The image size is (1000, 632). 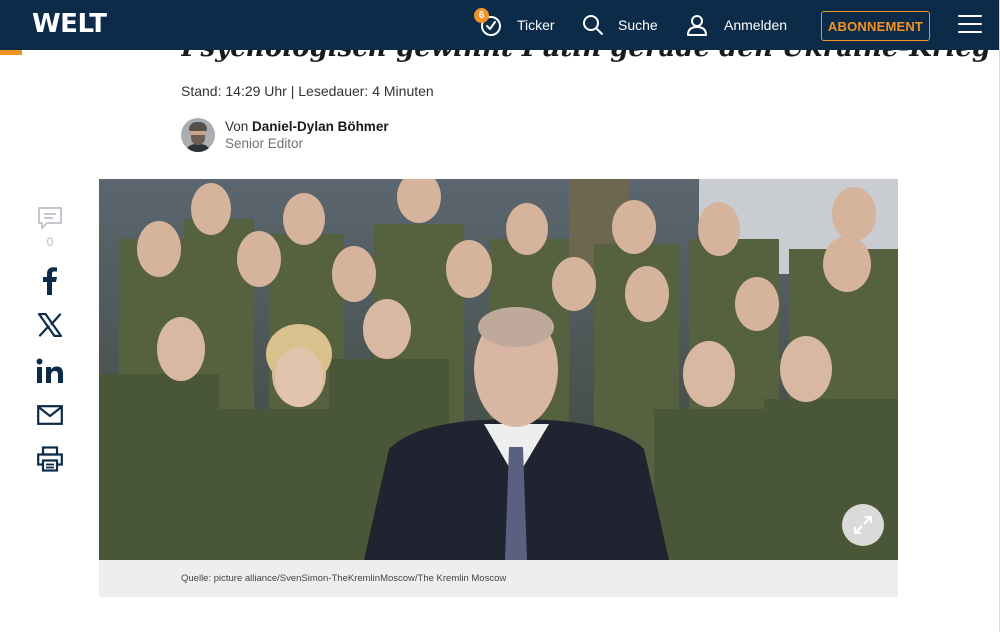 I want to click on subscribe-button: ABONNEMENT, so click(x=875, y=26).